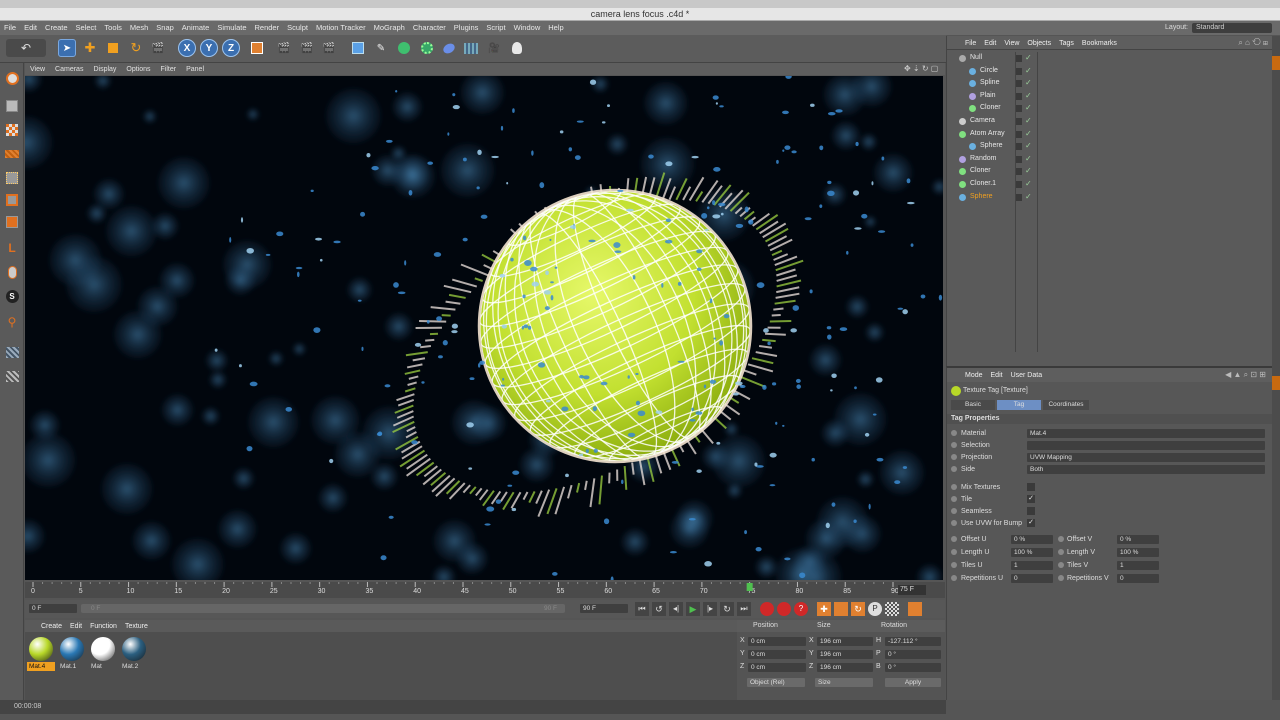 The height and width of the screenshot is (720, 1280). Describe the element at coordinates (767, 609) in the screenshot. I see `record-icon` at that location.